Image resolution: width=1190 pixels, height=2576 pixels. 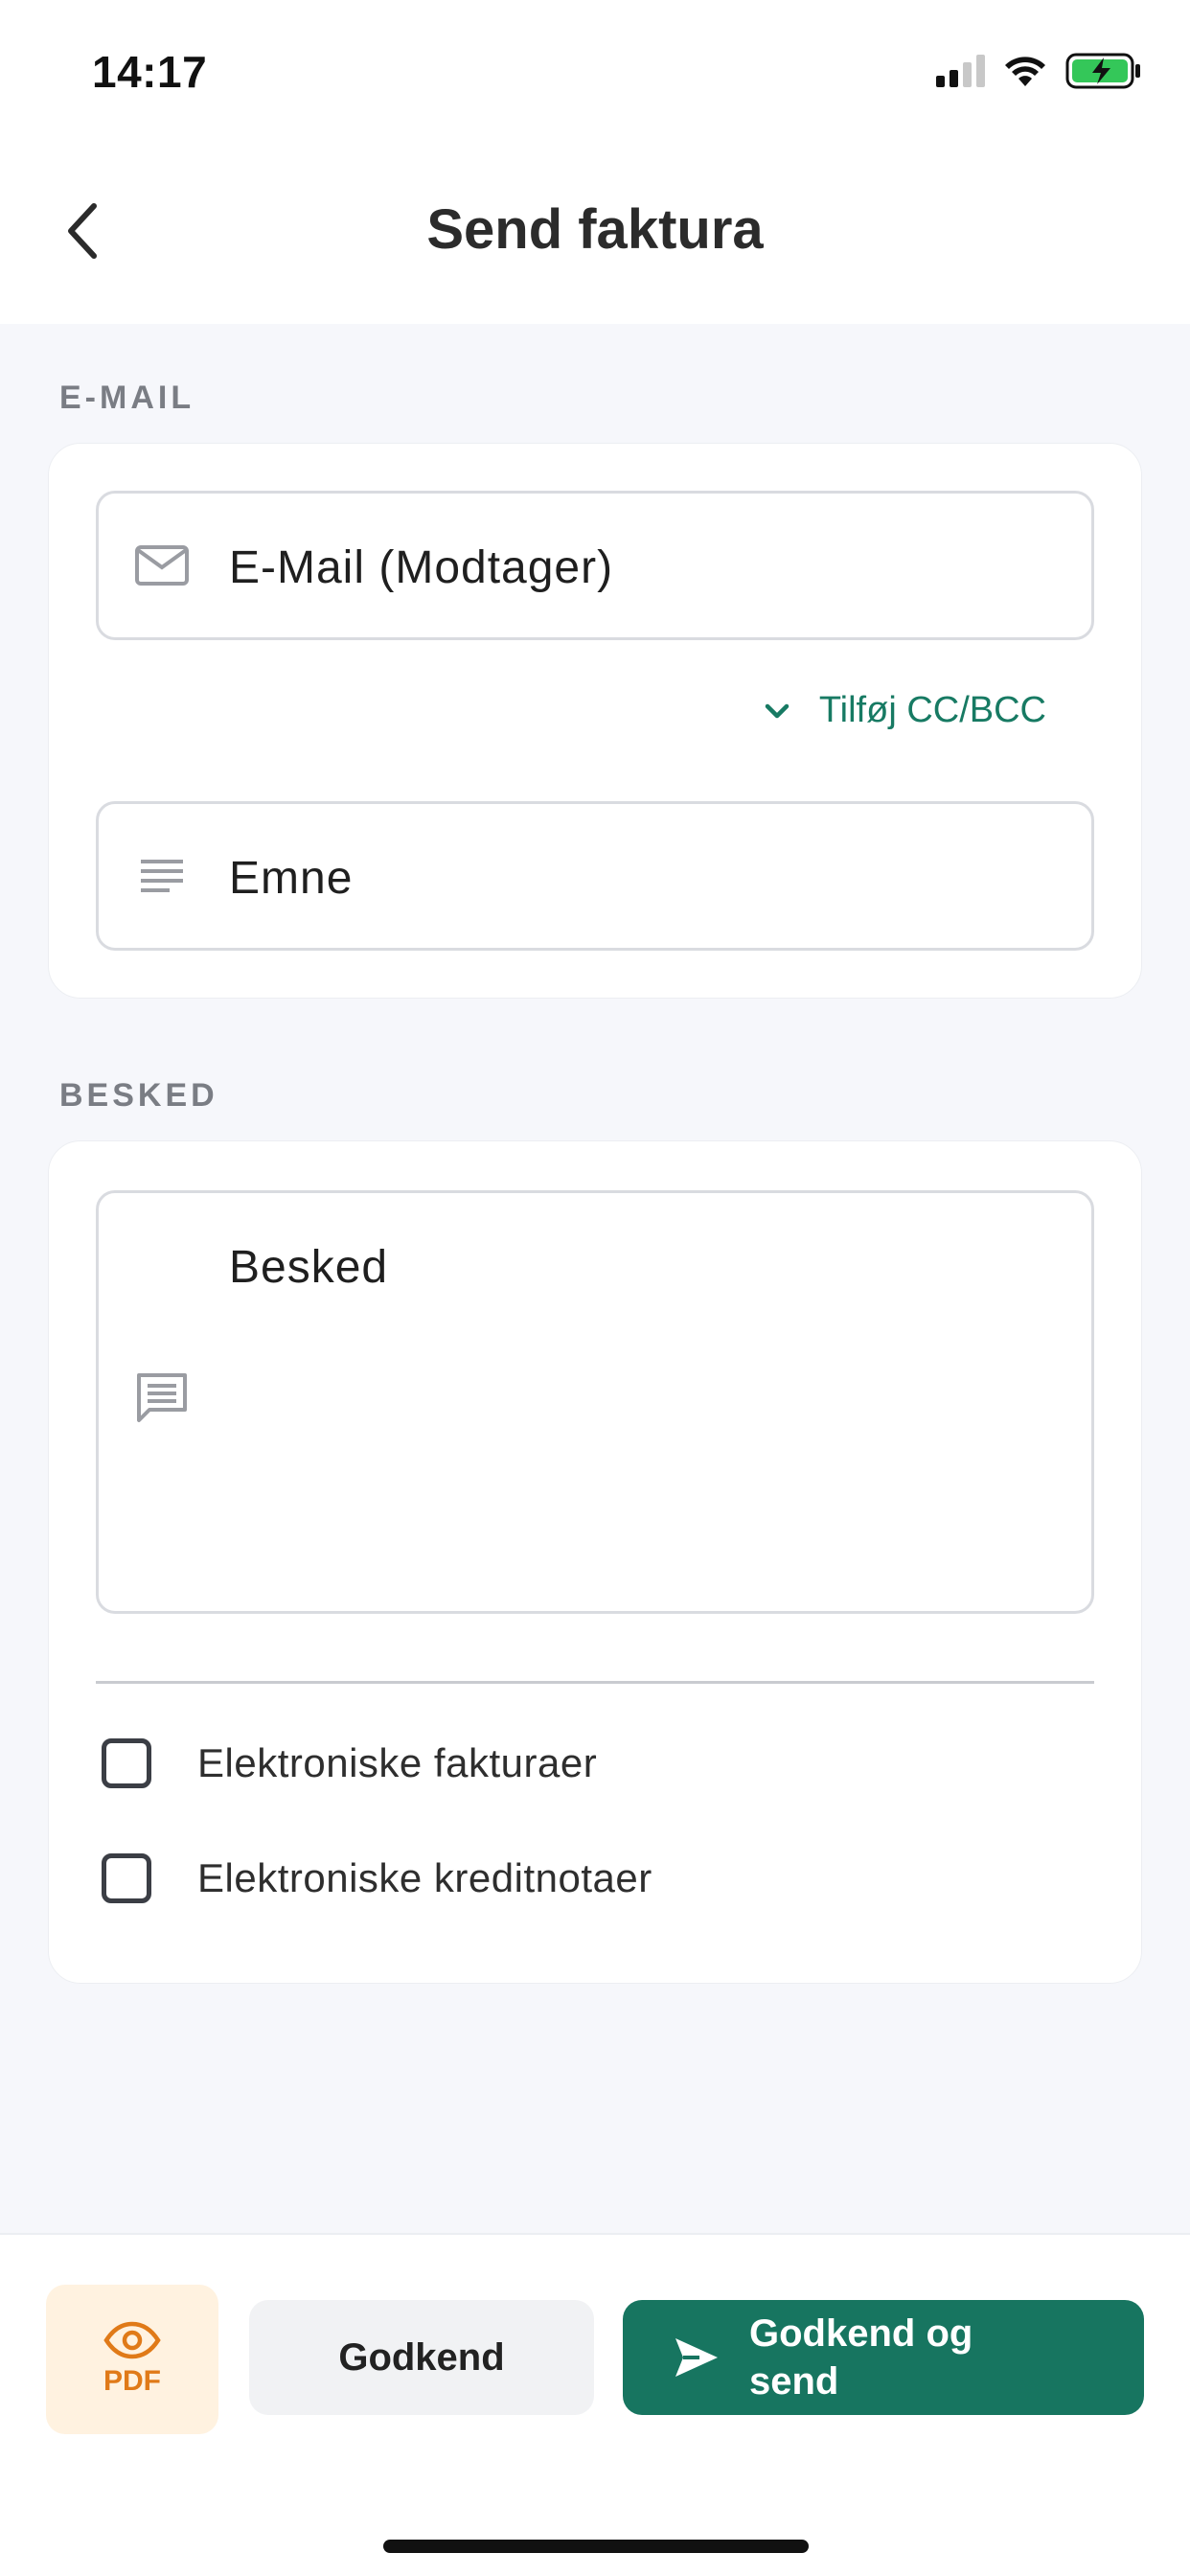 I want to click on option-electronic-credit-notes: Elektroniske kreditnotaer, so click(x=377, y=1878).